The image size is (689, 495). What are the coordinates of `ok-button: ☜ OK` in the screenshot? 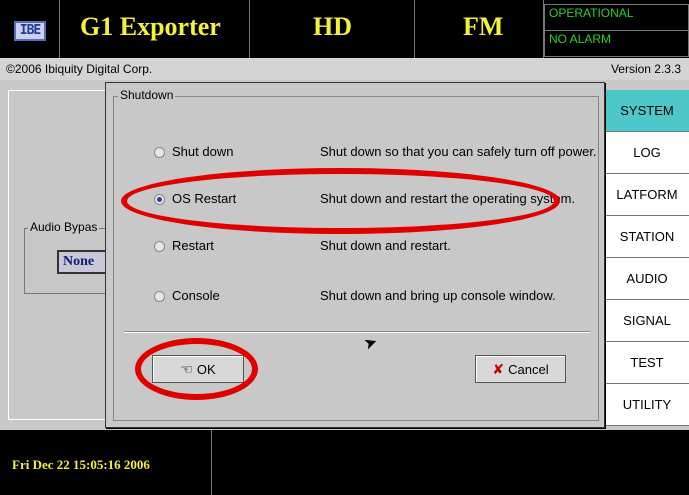 It's located at (198, 369).